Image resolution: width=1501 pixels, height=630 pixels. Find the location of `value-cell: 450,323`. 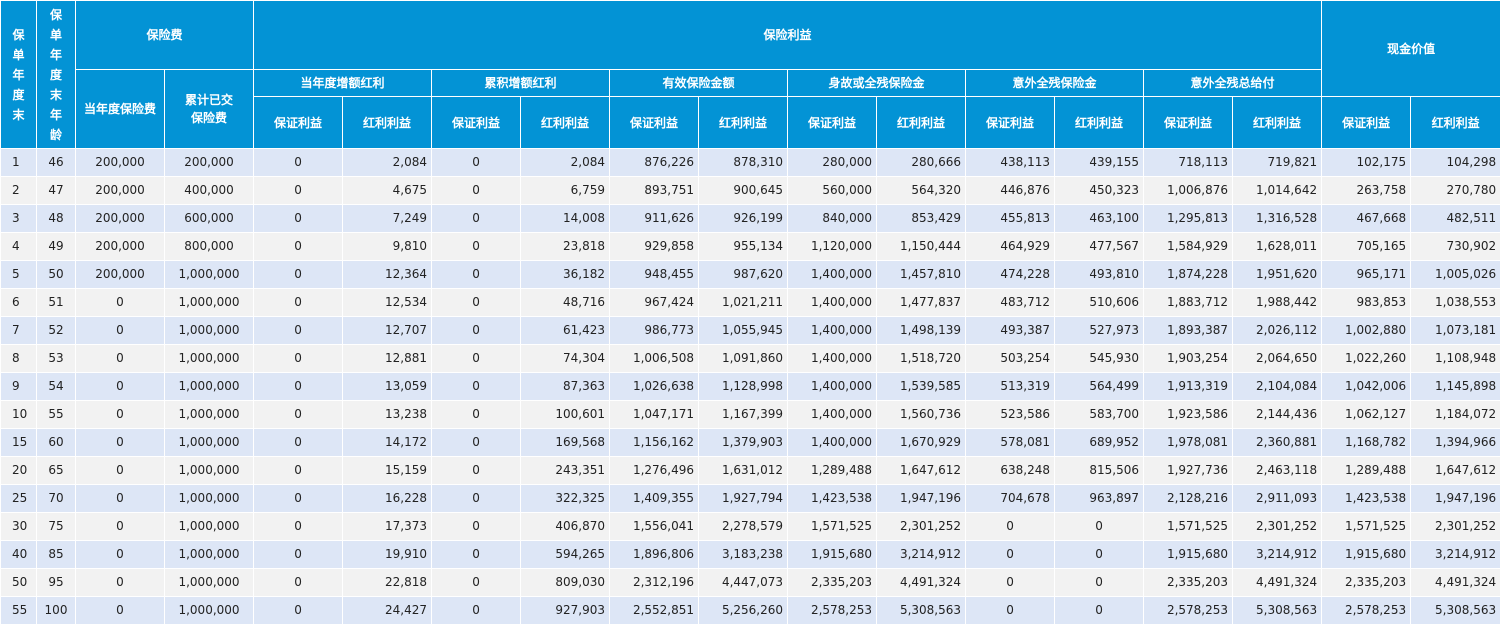

value-cell: 450,323 is located at coordinates (1099, 190).